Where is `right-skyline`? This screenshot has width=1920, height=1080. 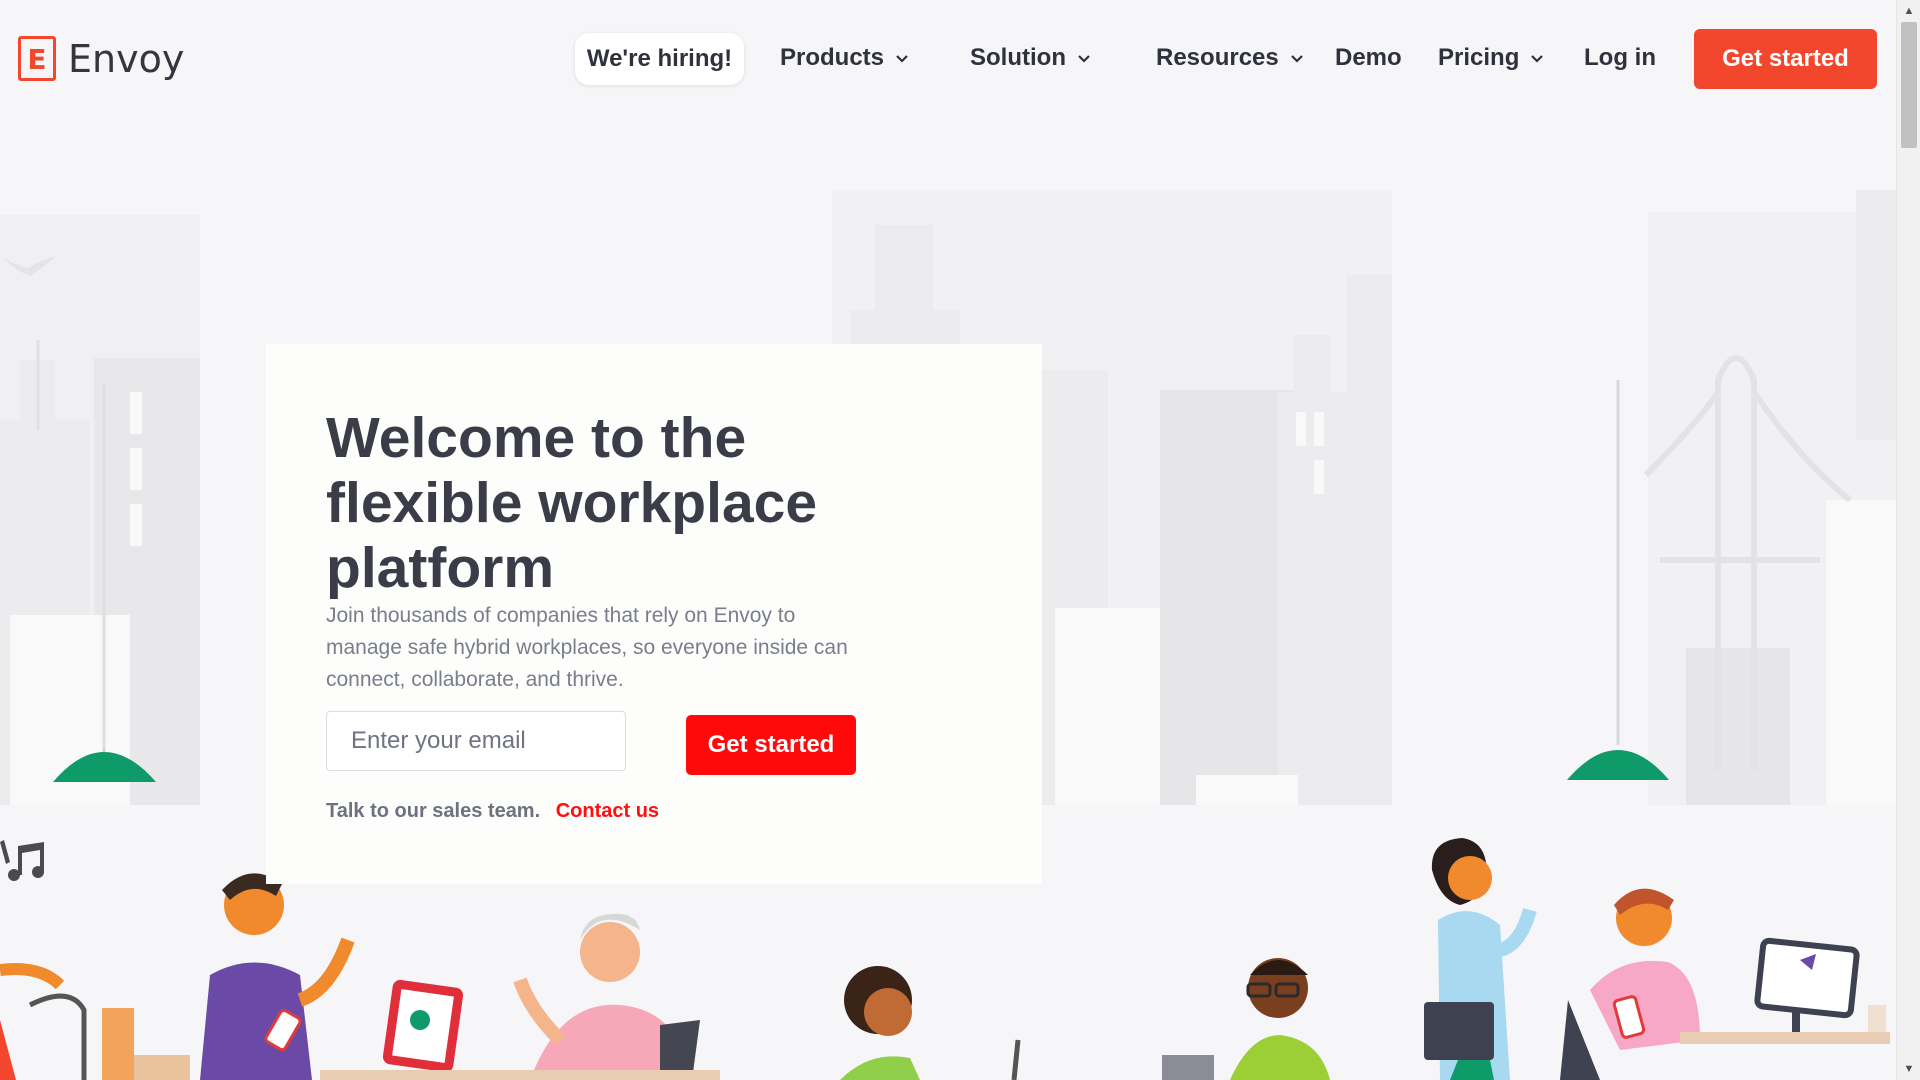
right-skyline is located at coordinates (1772, 497).